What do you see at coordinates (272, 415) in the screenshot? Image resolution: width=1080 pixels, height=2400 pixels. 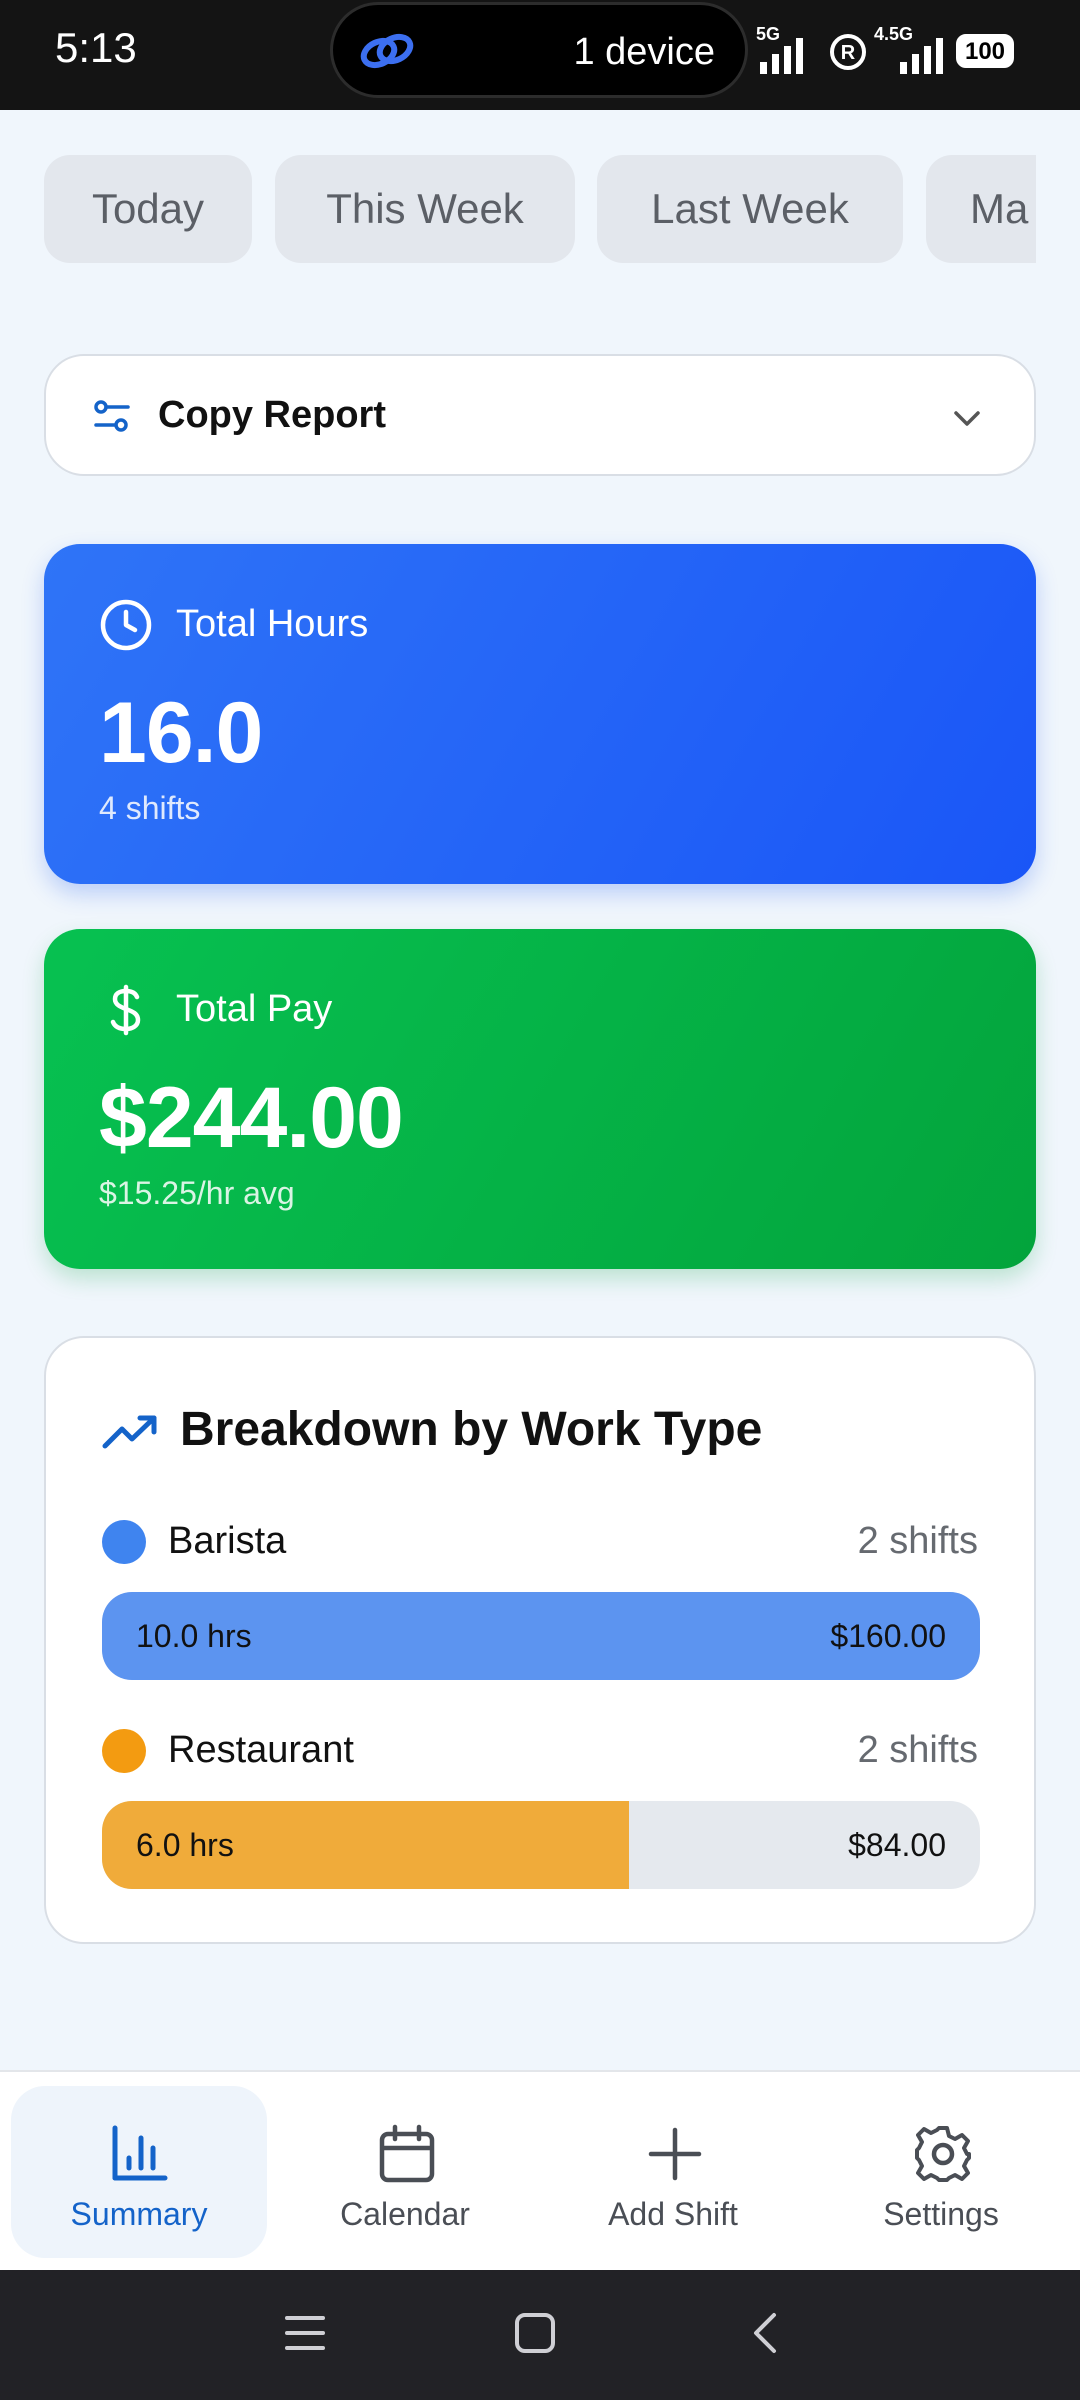 I see `copy-report-label: Copy Report` at bounding box center [272, 415].